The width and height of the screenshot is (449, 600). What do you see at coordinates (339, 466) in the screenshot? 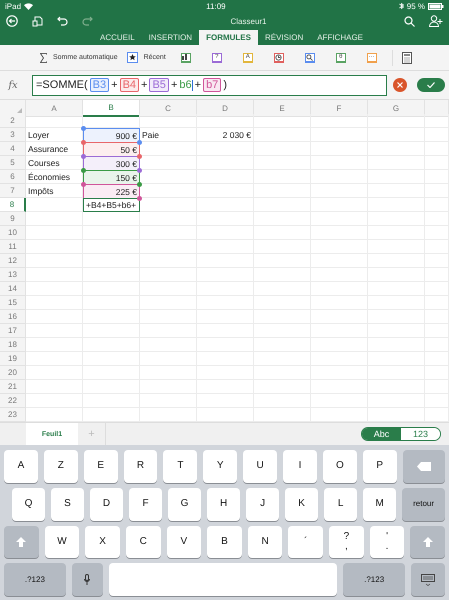
I see `keyboard-key: O` at bounding box center [339, 466].